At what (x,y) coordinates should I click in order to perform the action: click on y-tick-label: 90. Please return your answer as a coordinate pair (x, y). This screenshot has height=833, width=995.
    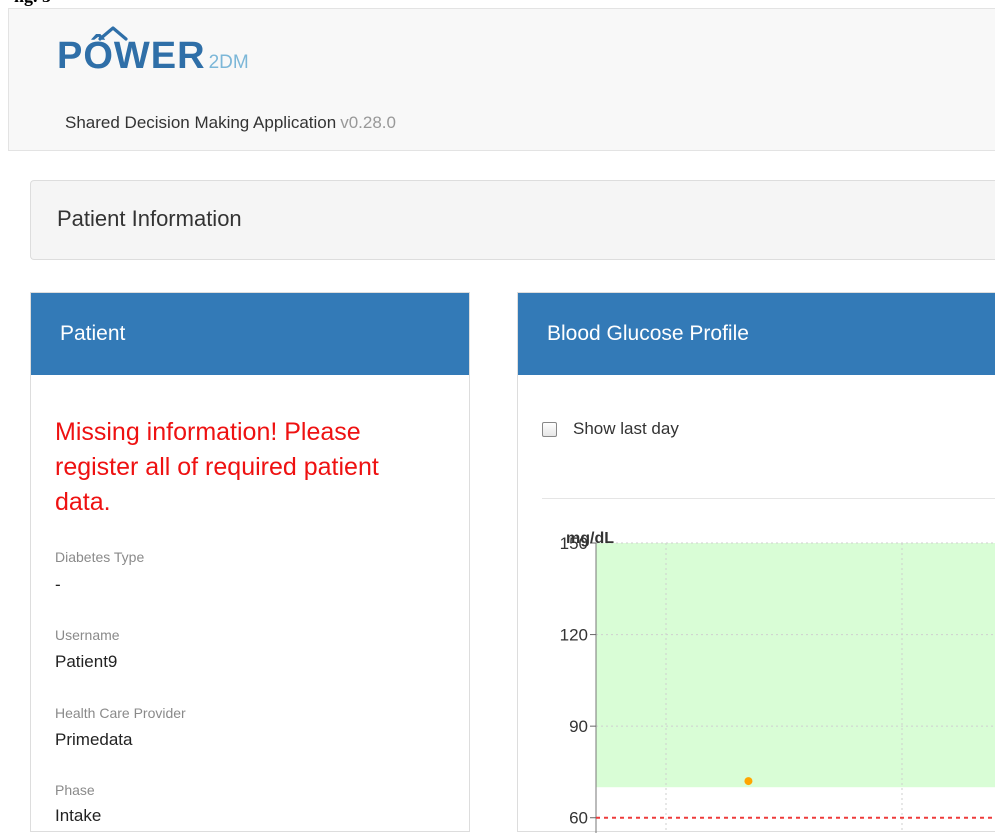
    Looking at the image, I should click on (578, 726).